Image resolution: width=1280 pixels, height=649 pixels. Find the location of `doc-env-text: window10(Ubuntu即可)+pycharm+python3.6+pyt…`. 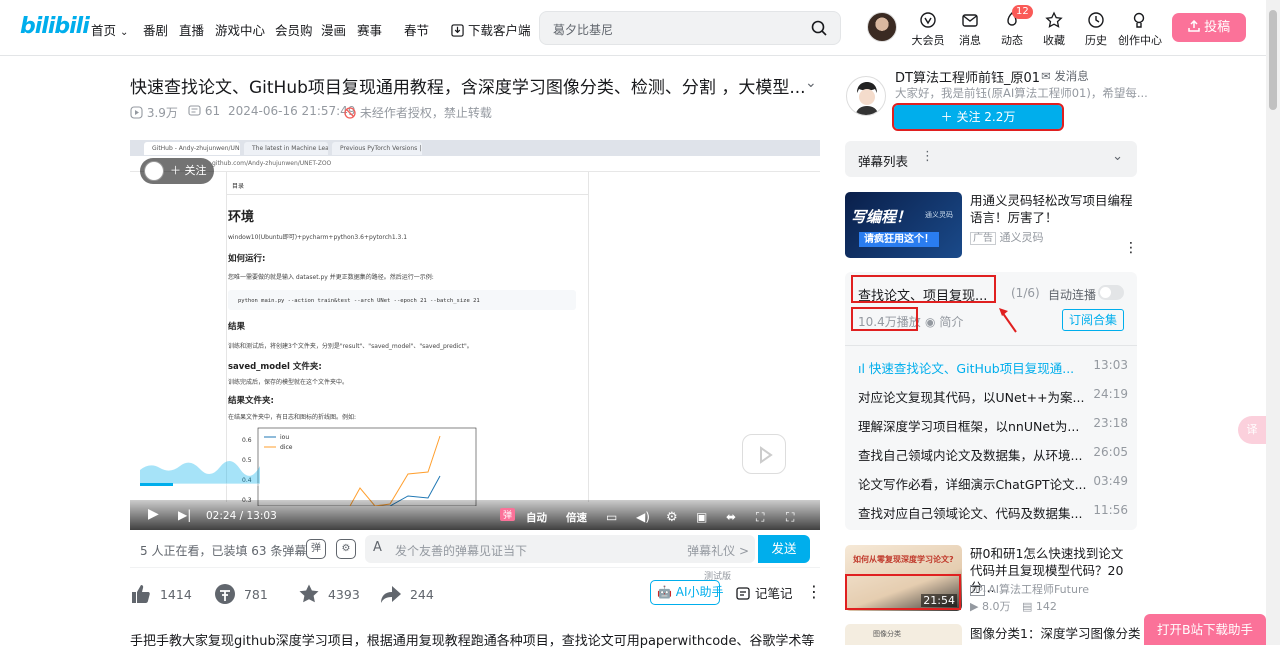

doc-env-text: window10(Ubuntu即可)+pycharm+python3.6+pyt… is located at coordinates (318, 237).